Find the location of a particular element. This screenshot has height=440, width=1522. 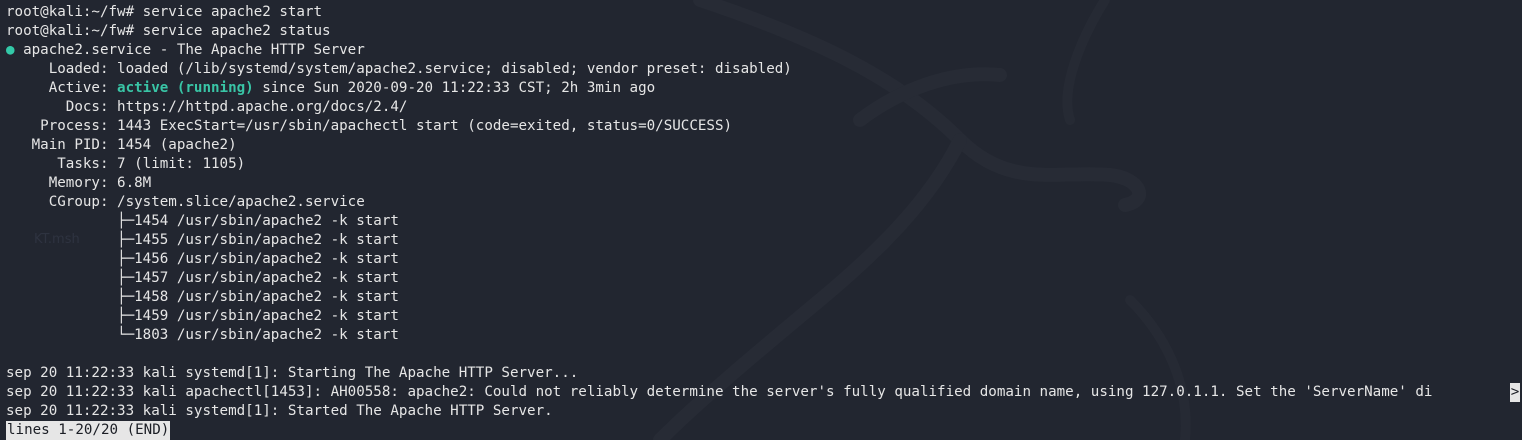

cgroup-process: ├─1456 /usr/sbin/apache2 -k start is located at coordinates (202, 259).